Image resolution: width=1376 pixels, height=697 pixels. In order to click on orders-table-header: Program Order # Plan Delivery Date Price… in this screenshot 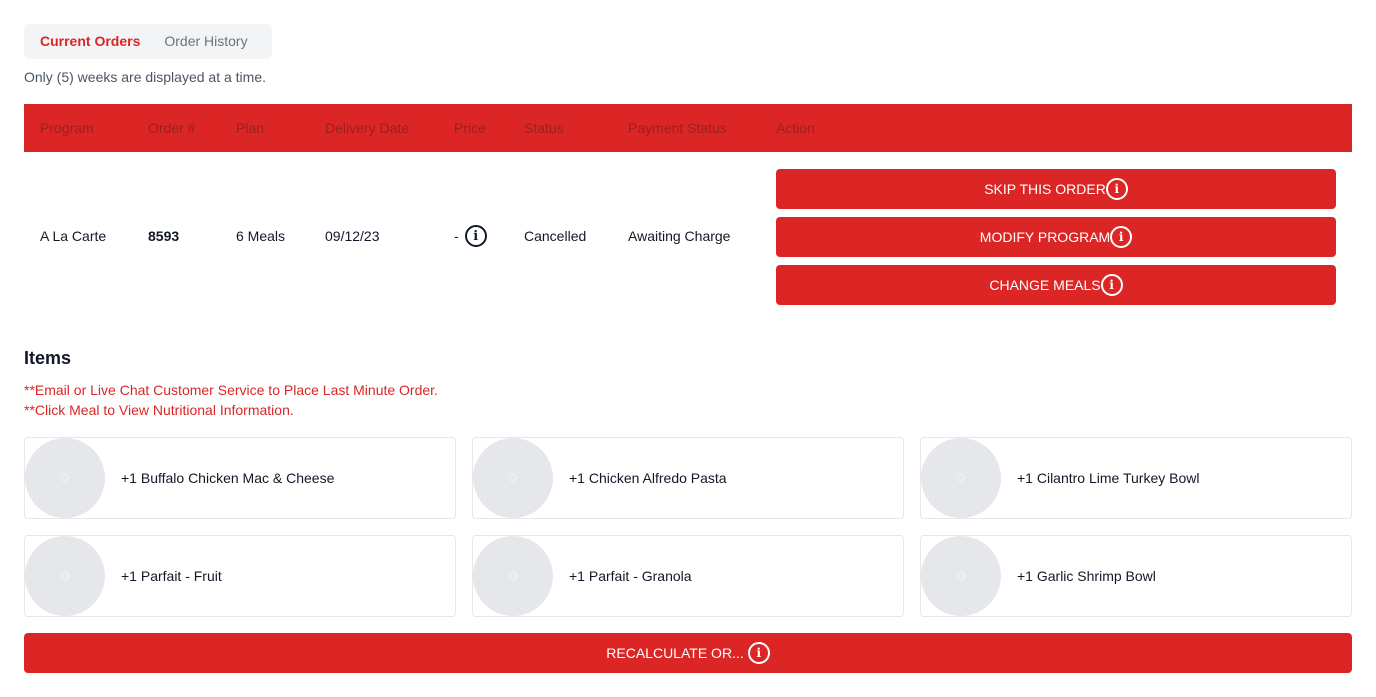, I will do `click(688, 128)`.